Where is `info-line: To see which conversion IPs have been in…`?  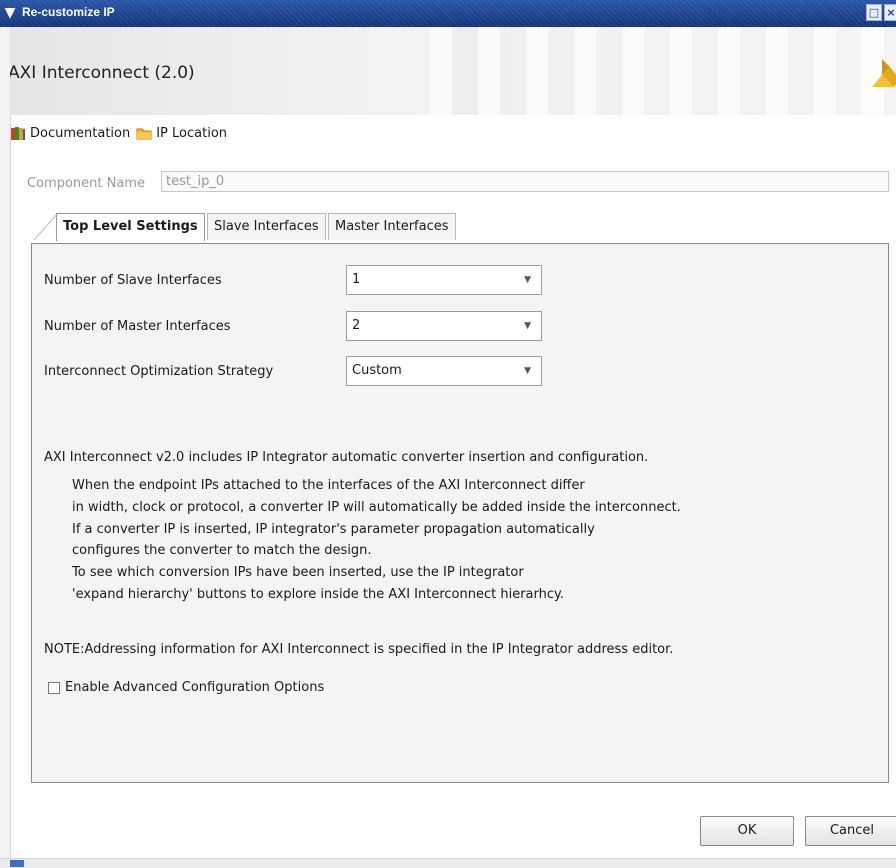 info-line: To see which conversion IPs have been in… is located at coordinates (298, 573).